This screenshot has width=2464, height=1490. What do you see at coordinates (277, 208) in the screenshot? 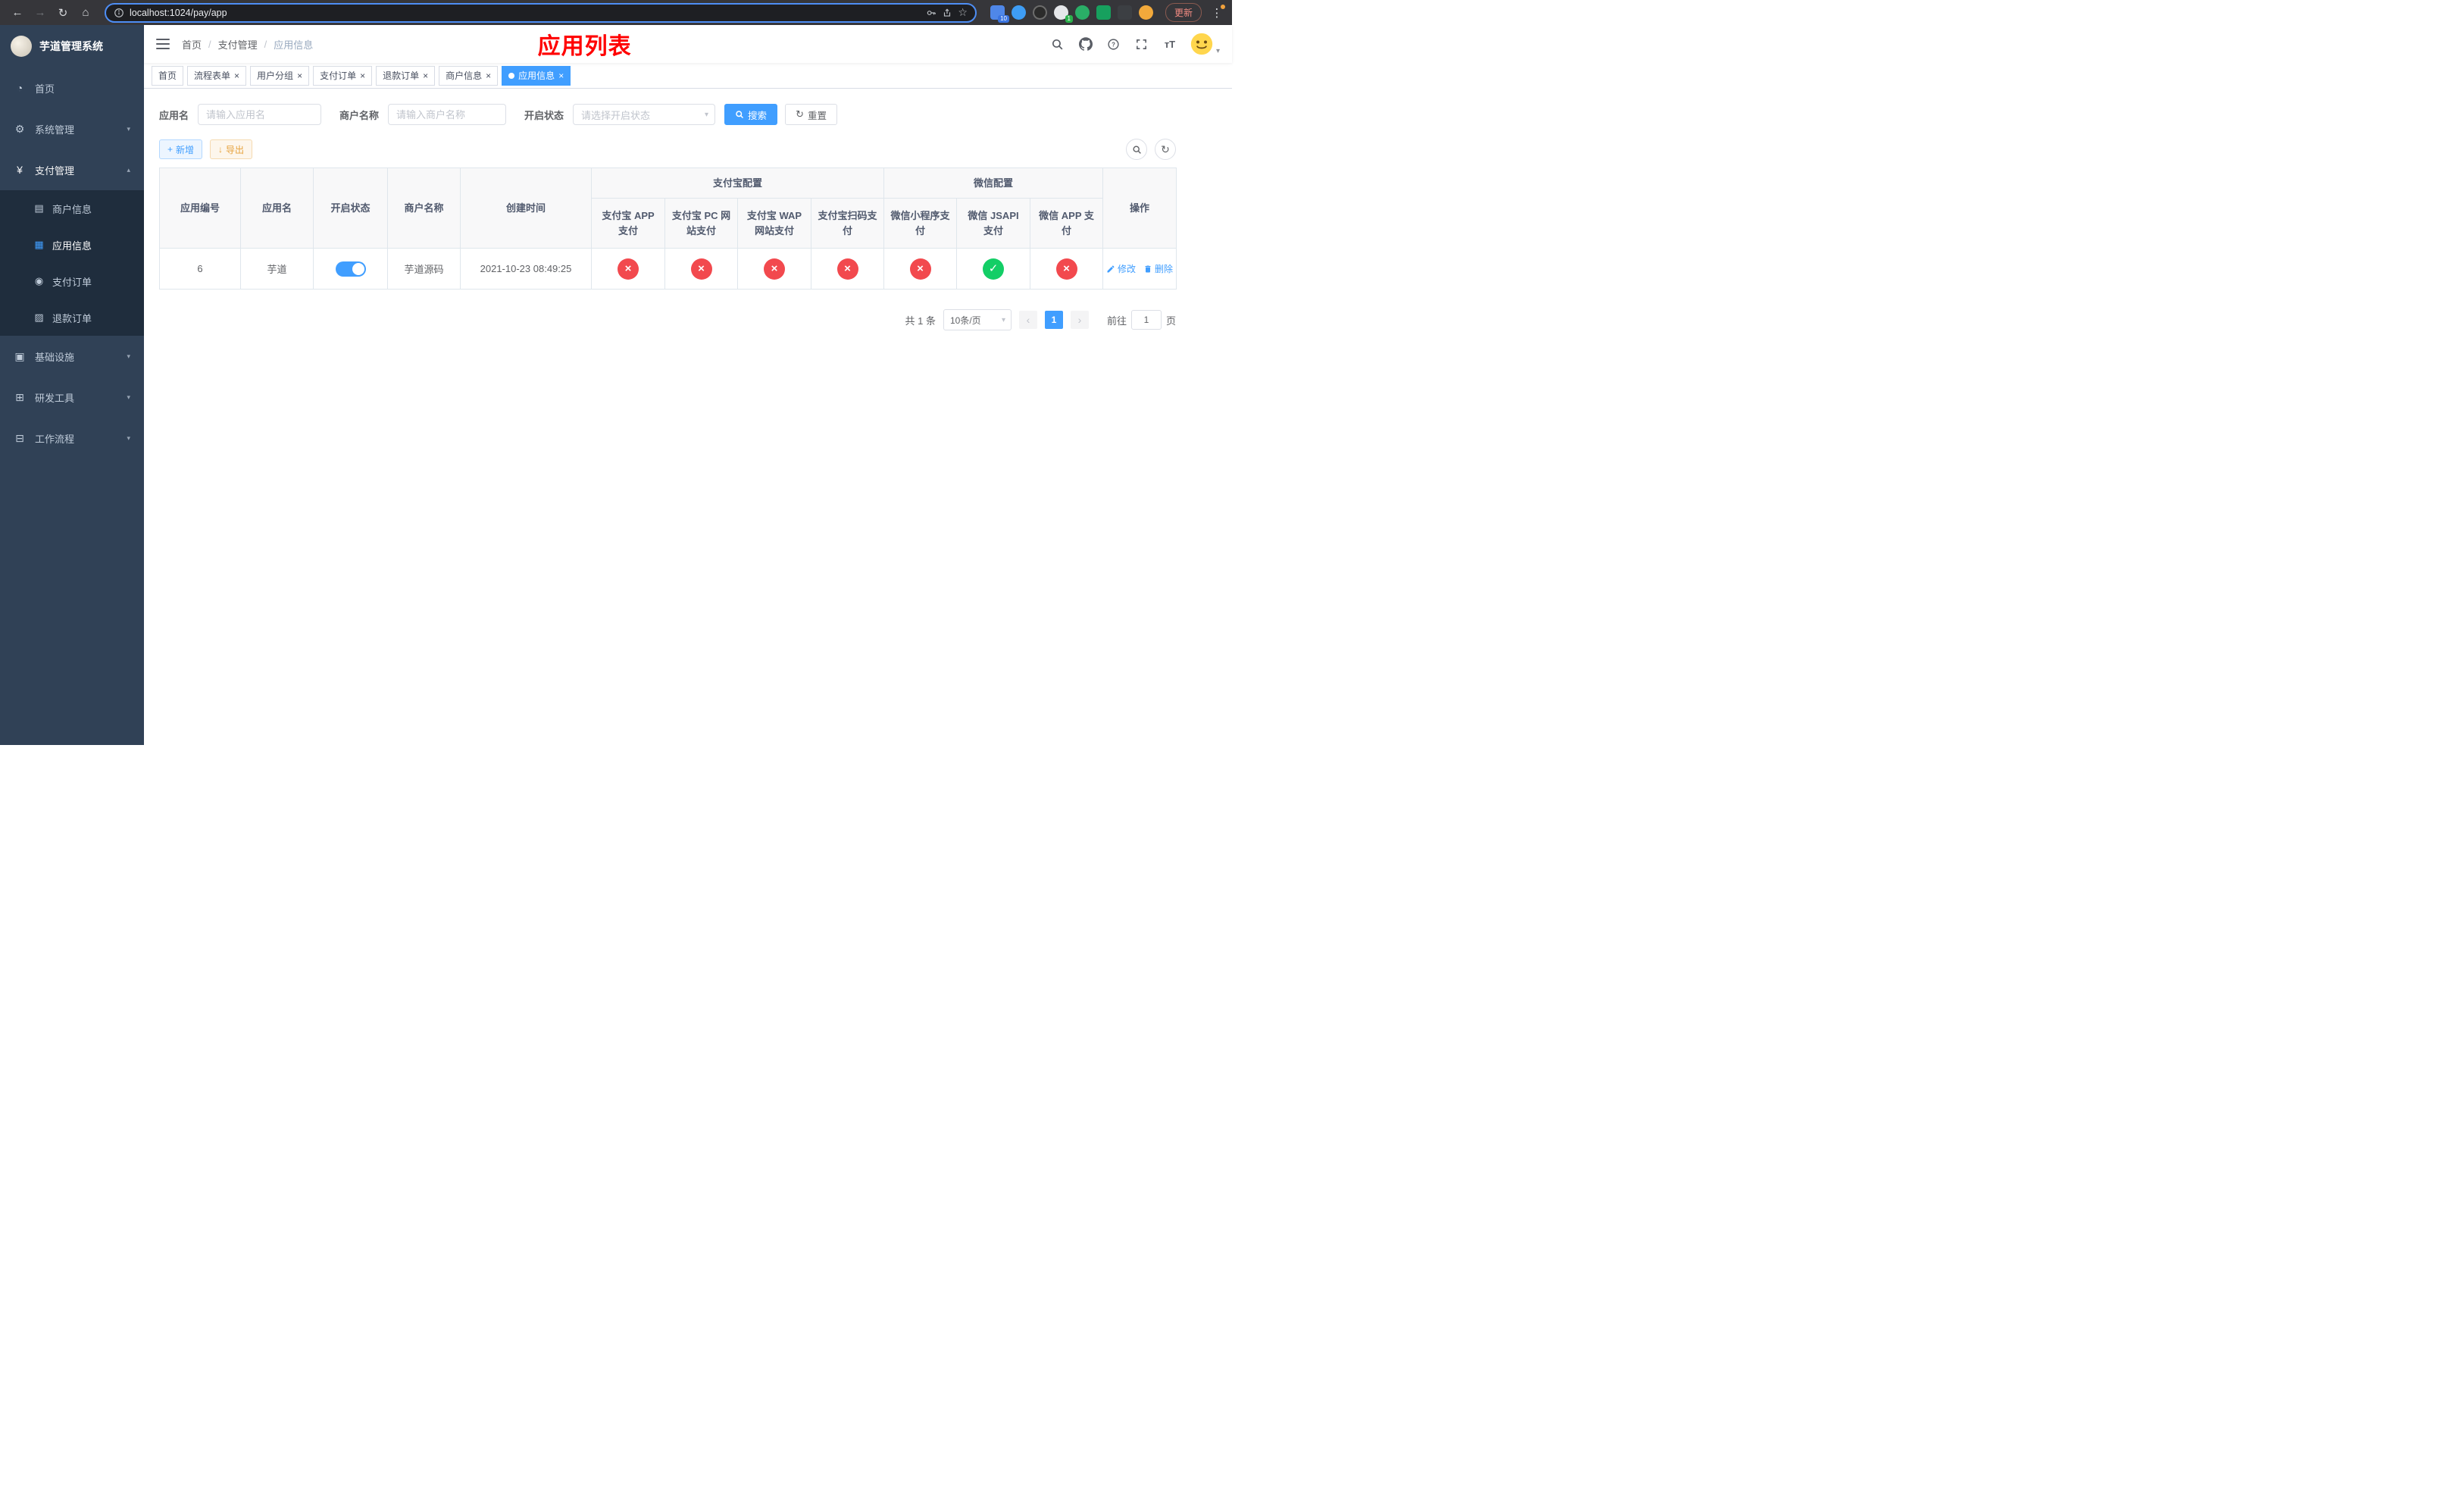
I see `col-app-name: 应用名` at bounding box center [277, 208].